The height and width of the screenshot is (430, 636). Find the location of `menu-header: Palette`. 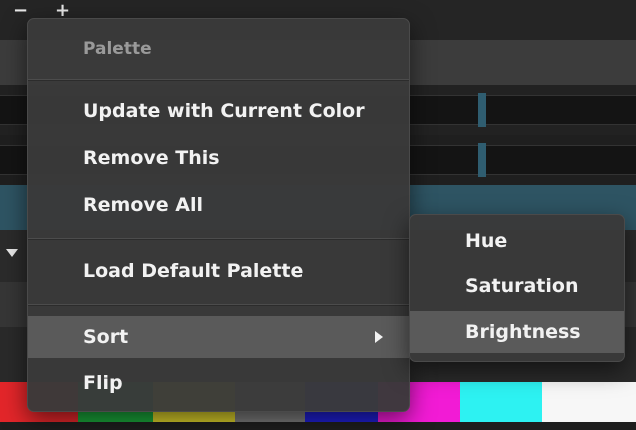

menu-header: Palette is located at coordinates (117, 49).